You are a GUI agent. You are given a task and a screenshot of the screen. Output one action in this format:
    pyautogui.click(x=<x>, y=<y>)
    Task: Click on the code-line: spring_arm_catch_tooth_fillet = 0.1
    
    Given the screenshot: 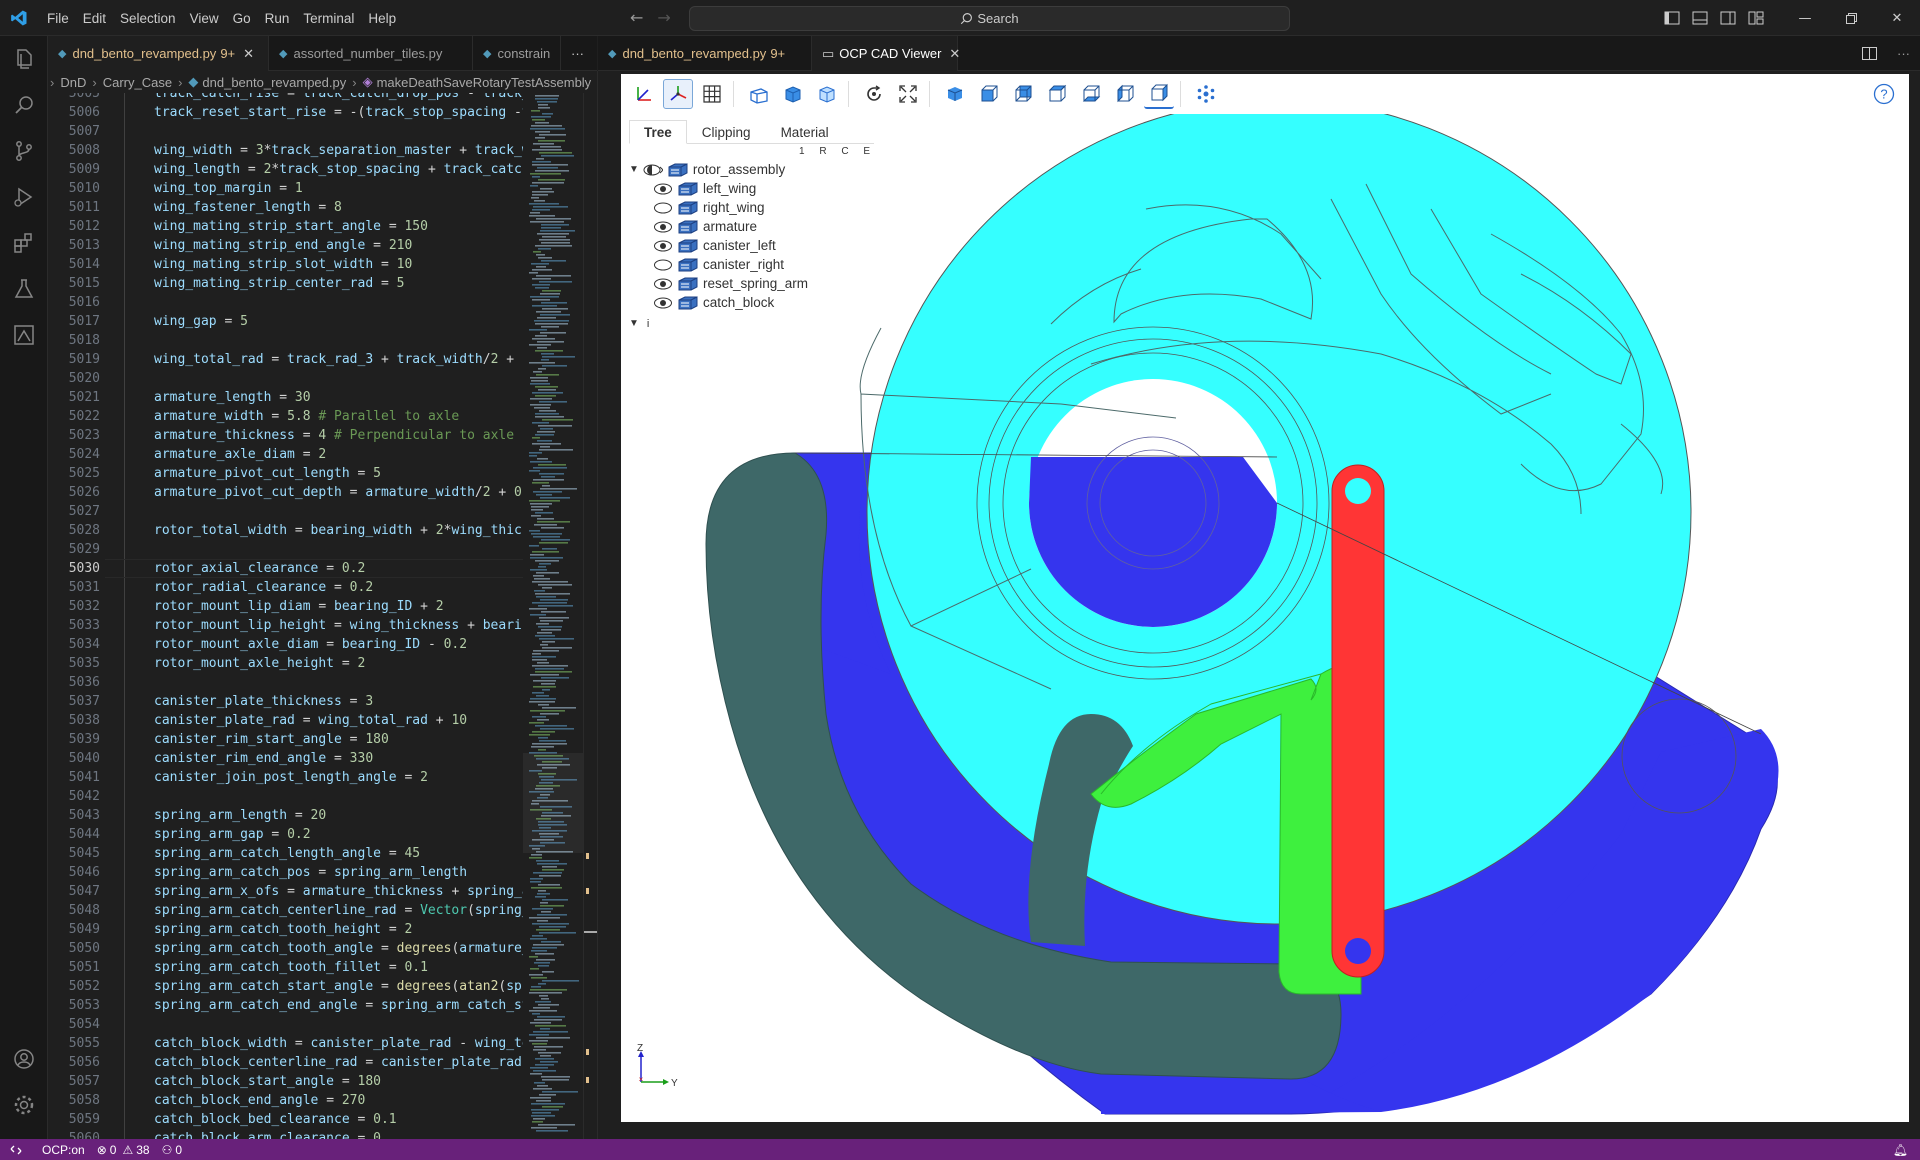 What is the action you would take?
    pyautogui.click(x=291, y=967)
    